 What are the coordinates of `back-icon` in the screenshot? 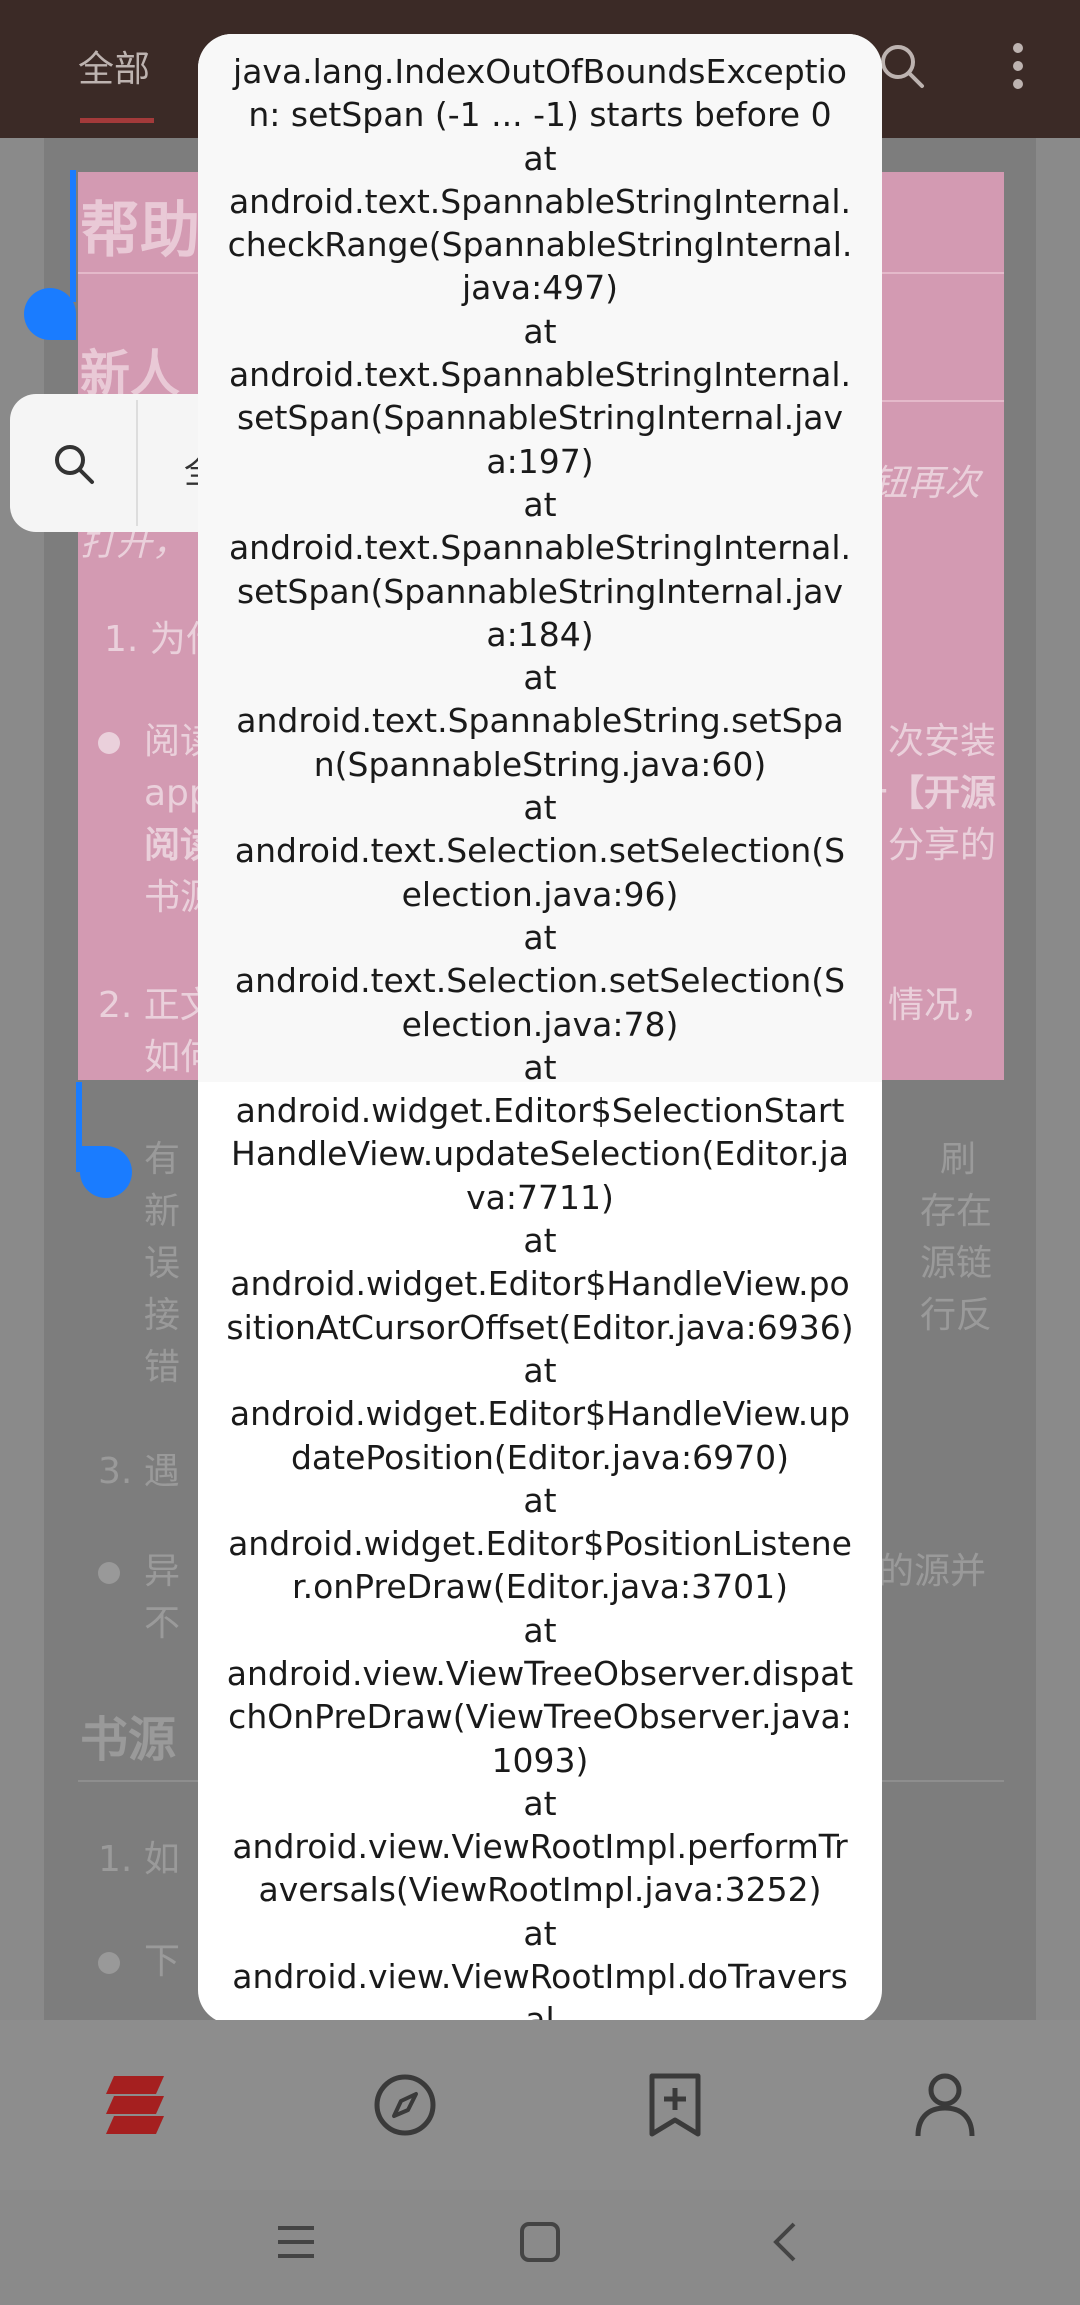 It's located at (786, 2242).